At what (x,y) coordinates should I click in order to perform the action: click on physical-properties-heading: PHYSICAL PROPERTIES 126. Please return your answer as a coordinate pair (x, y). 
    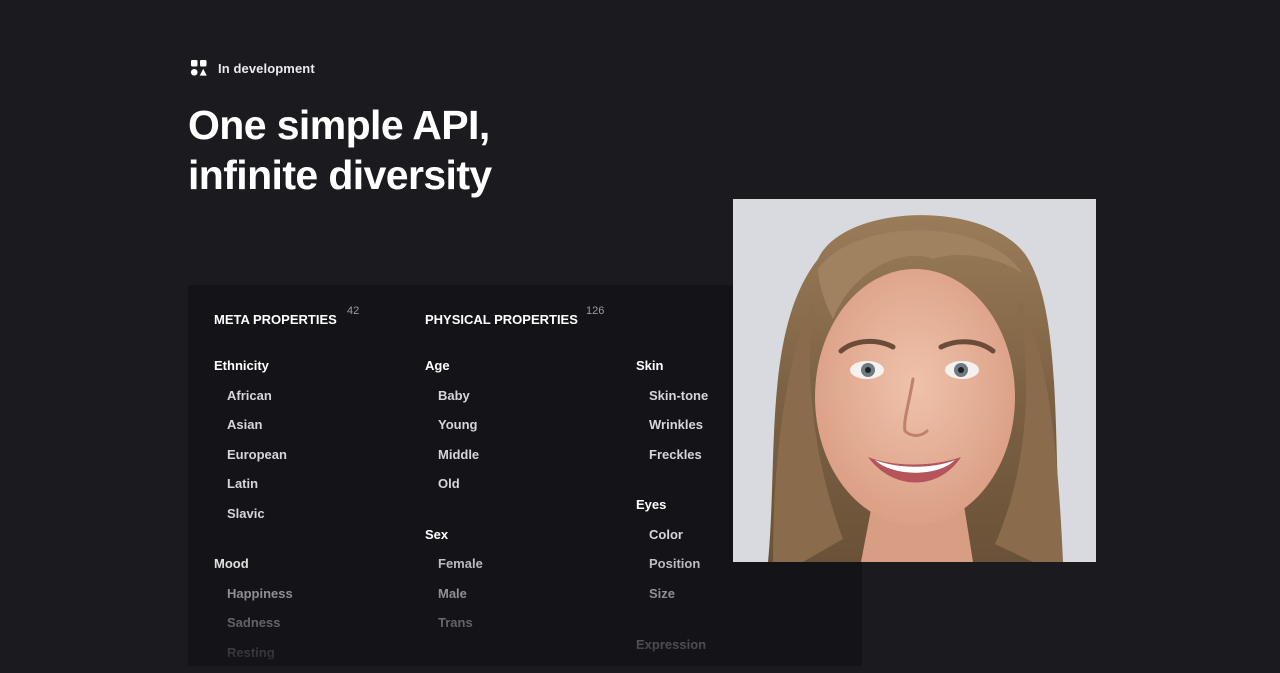
    Looking at the image, I should click on (514, 316).